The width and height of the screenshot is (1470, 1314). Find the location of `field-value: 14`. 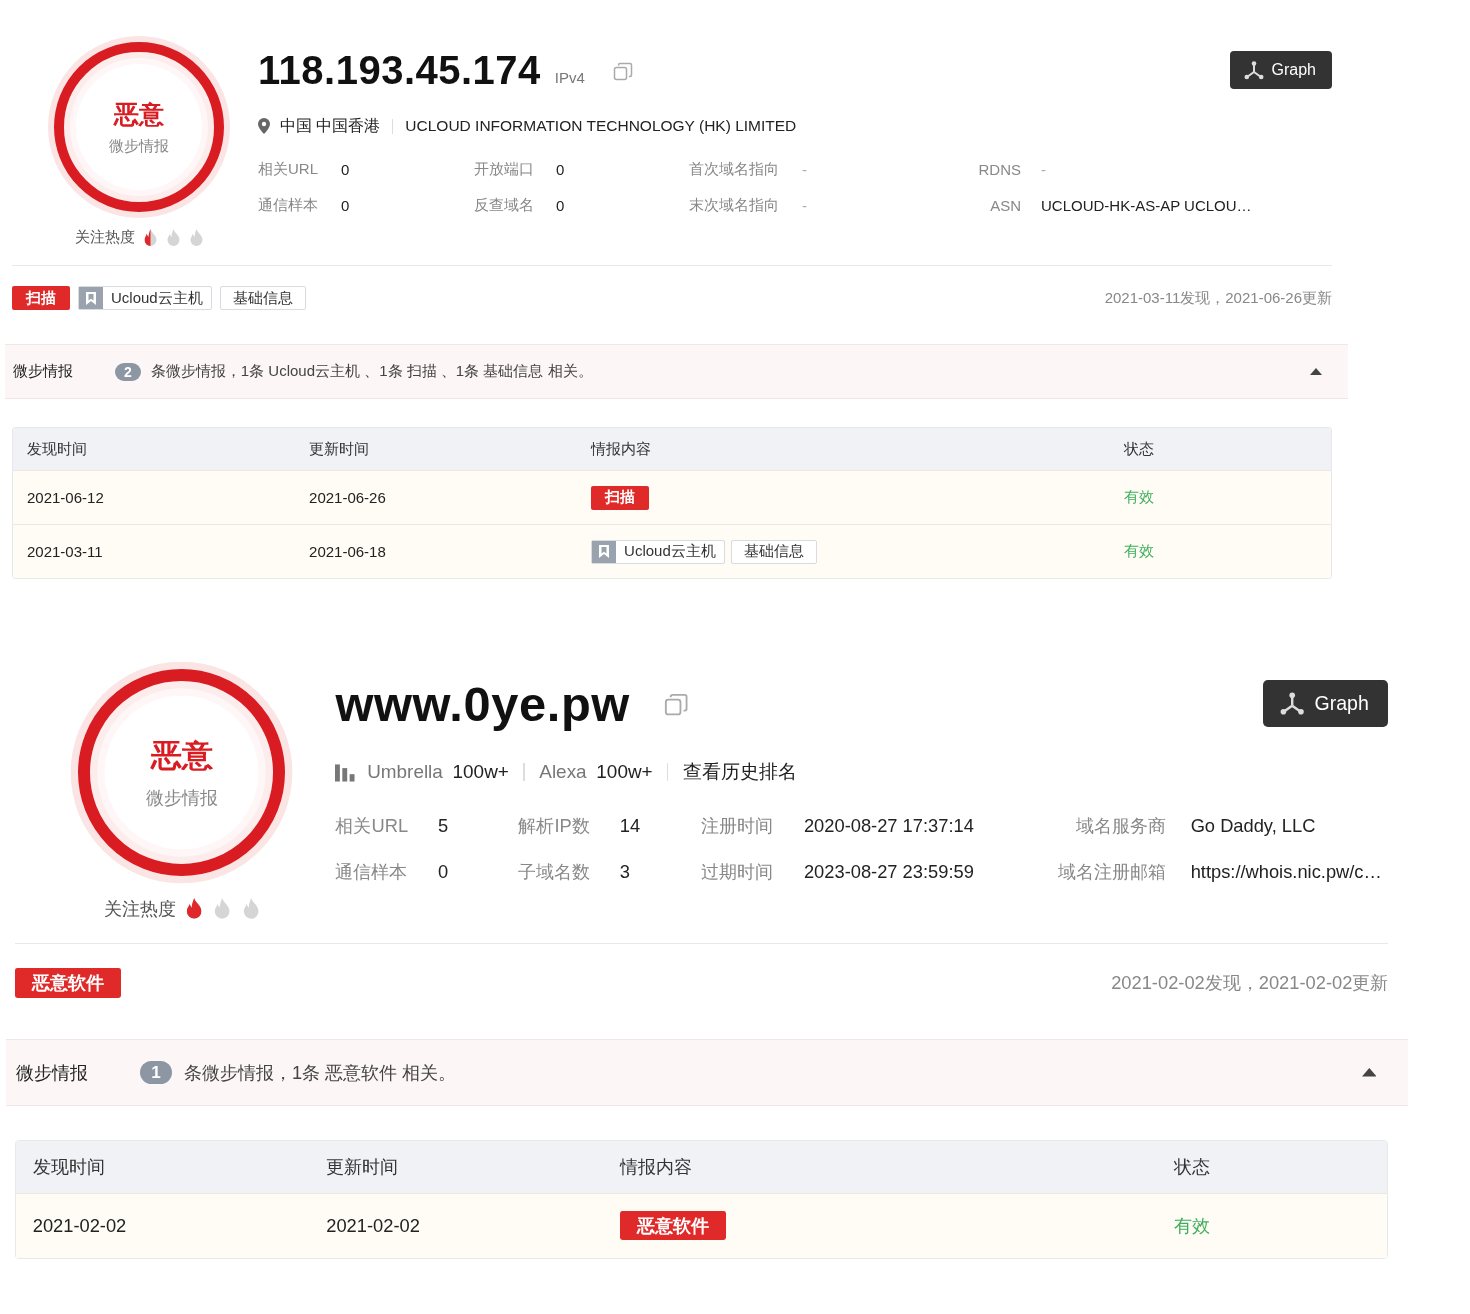

field-value: 14 is located at coordinates (630, 825).